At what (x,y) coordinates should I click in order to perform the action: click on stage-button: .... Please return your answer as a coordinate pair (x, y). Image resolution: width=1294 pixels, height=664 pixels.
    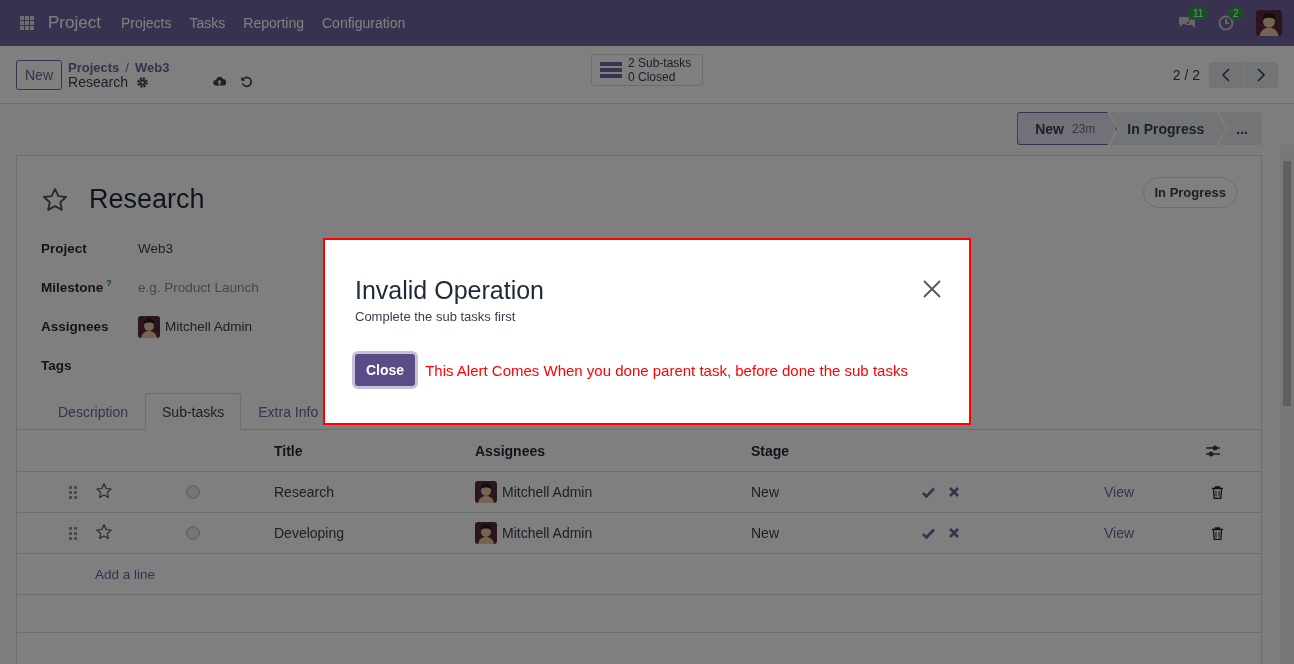
    Looking at the image, I should click on (1240, 128).